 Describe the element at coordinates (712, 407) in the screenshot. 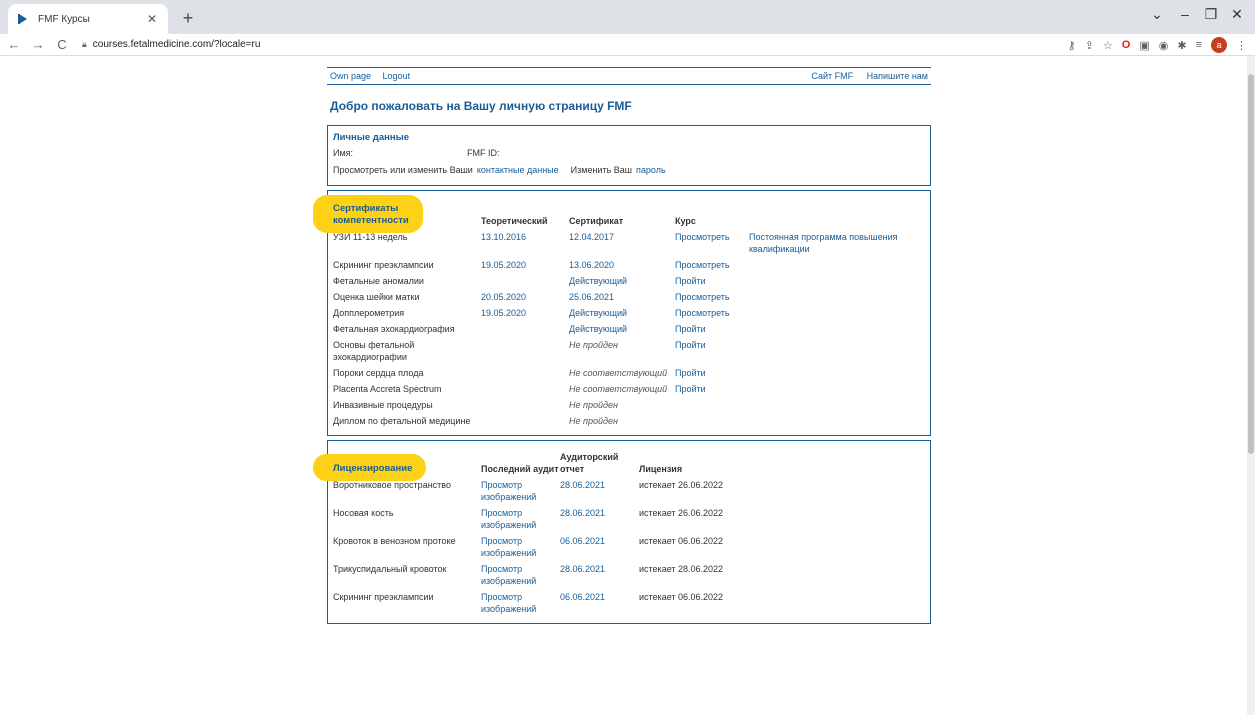

I see `certificate-course-link` at that location.